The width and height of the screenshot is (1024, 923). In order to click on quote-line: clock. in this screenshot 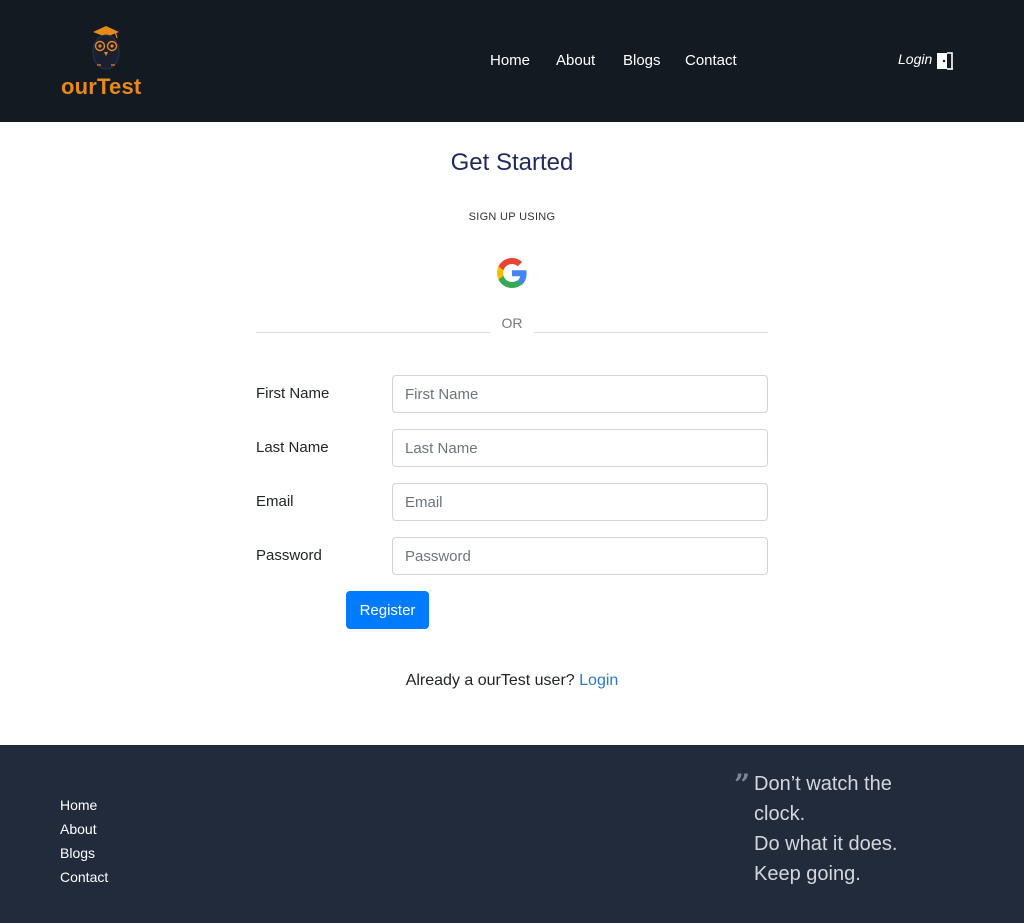, I will do `click(780, 814)`.